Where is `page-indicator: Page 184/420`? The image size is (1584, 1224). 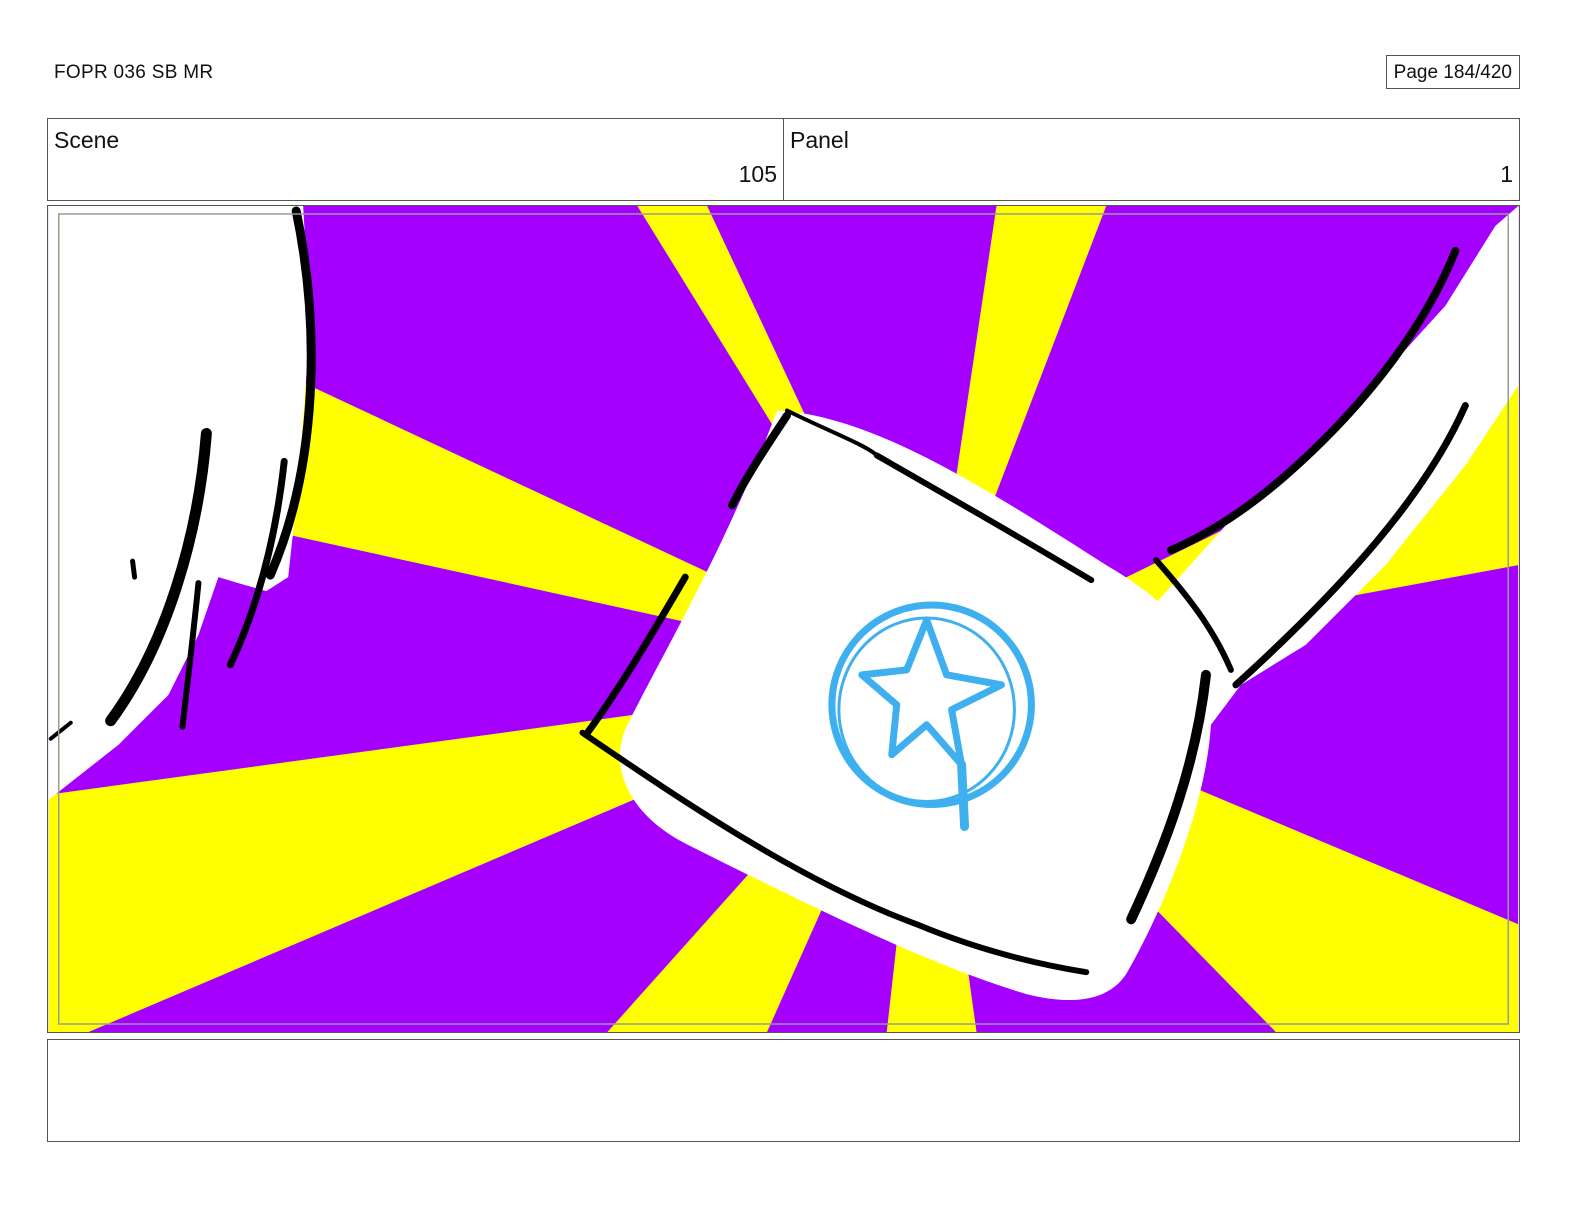 page-indicator: Page 184/420 is located at coordinates (1452, 72).